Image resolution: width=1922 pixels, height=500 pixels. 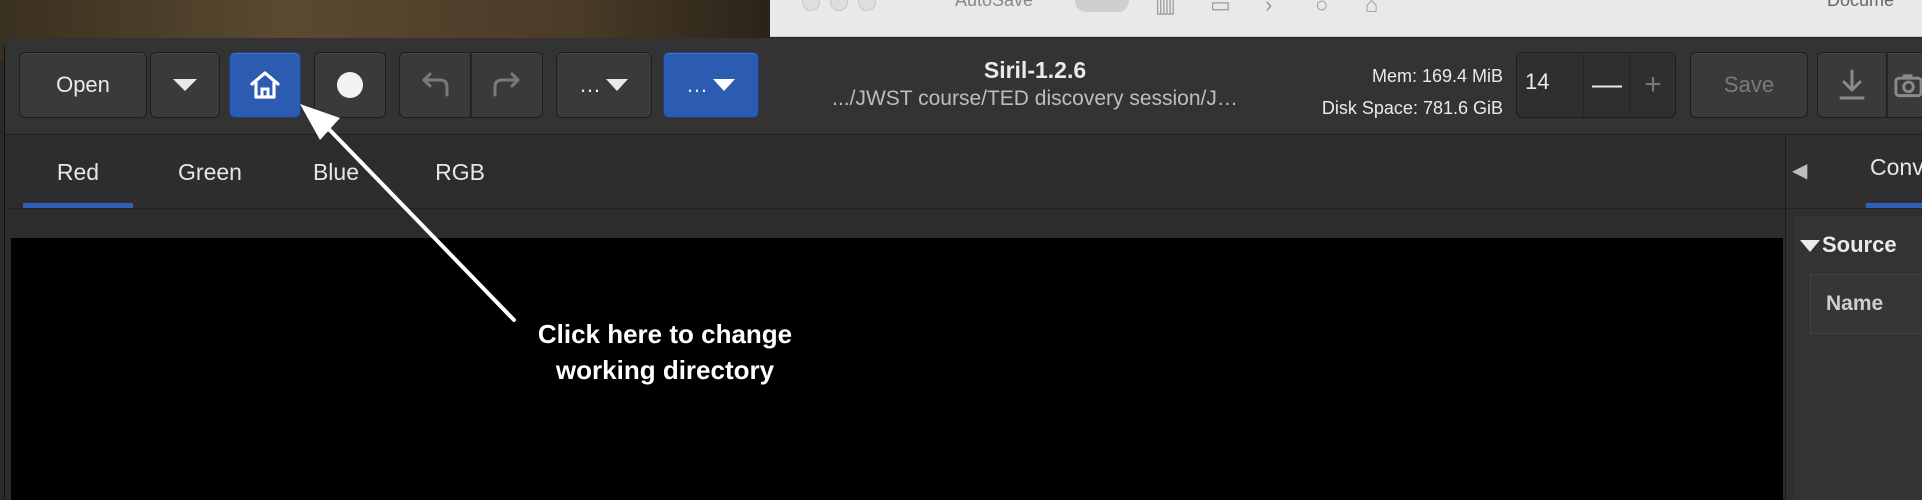 I want to click on annotation-callout: Click here to change working directory, so click(x=665, y=352).